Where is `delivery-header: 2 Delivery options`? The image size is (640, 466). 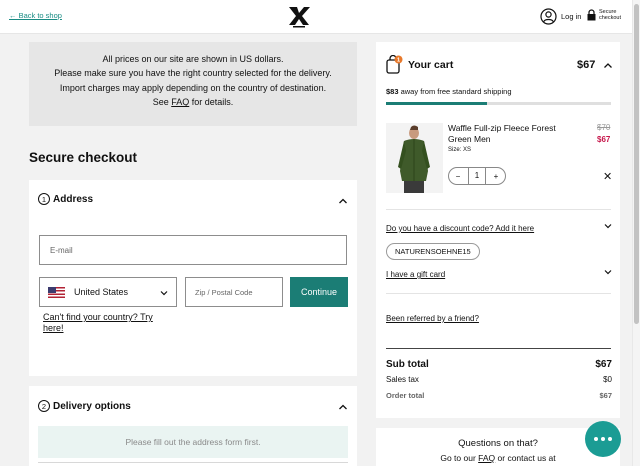 delivery-header: 2 Delivery options is located at coordinates (84, 406).